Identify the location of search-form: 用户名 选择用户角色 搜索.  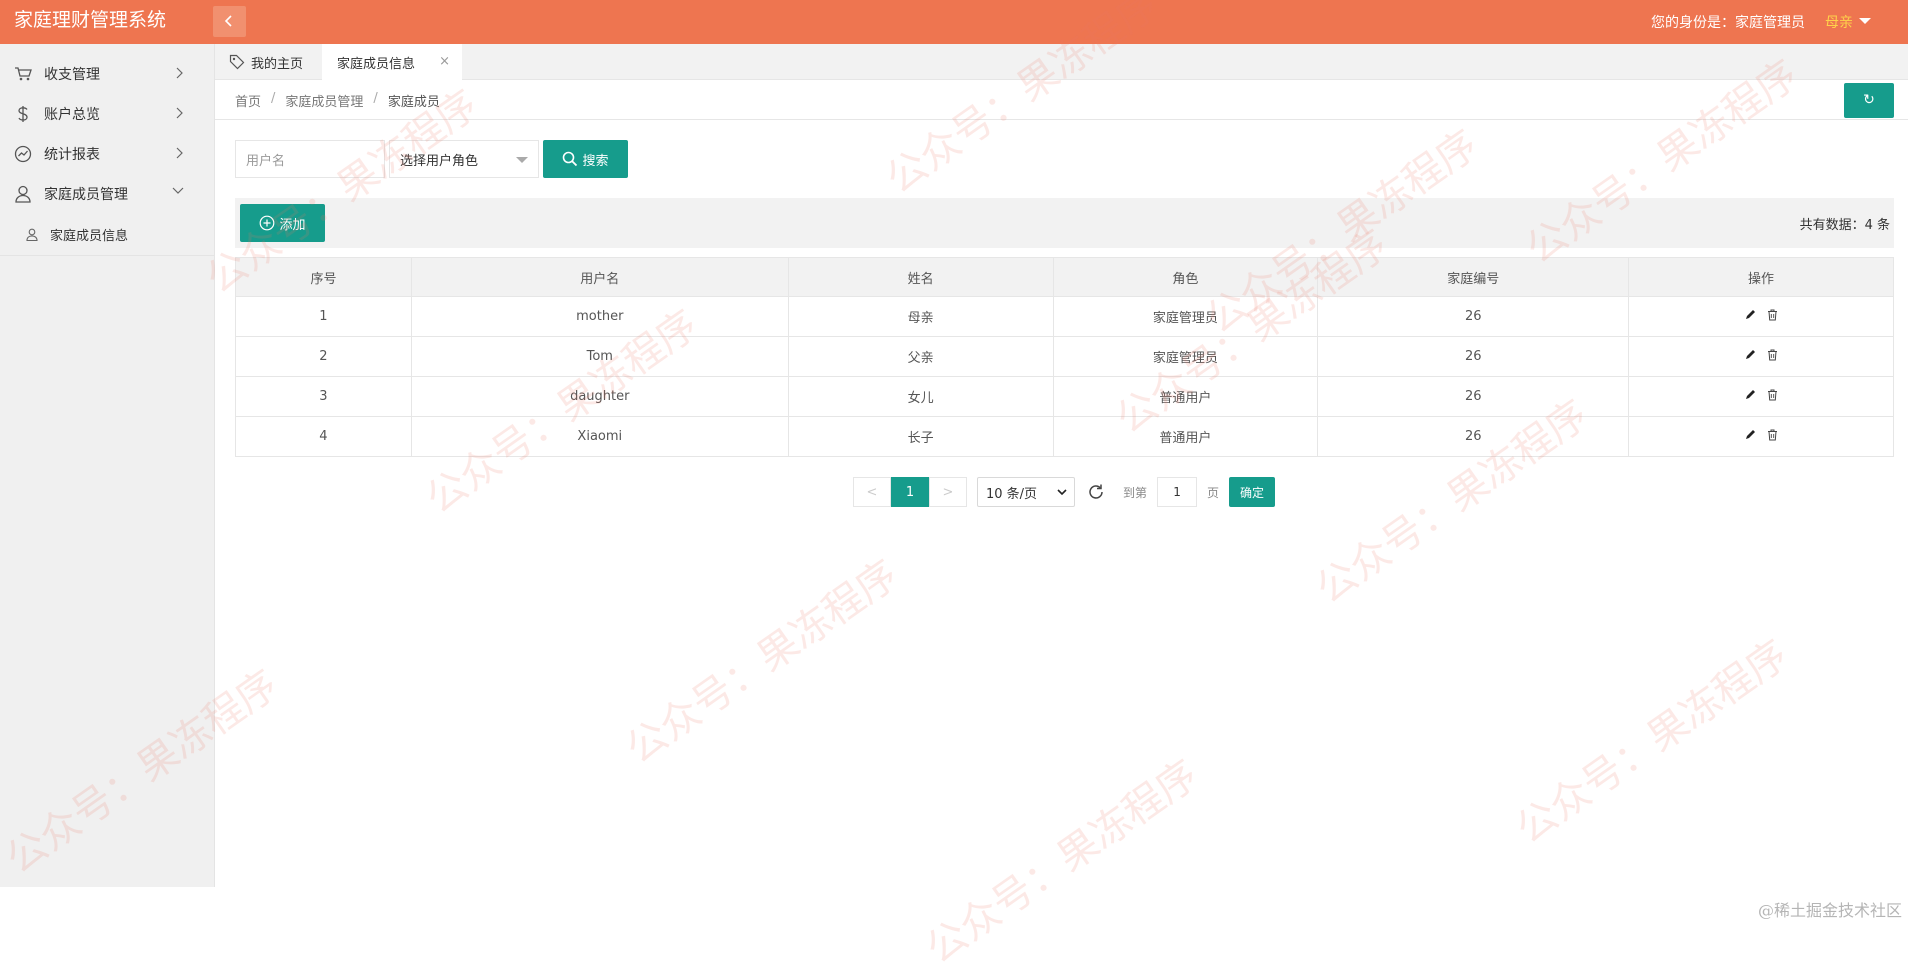
(431, 159).